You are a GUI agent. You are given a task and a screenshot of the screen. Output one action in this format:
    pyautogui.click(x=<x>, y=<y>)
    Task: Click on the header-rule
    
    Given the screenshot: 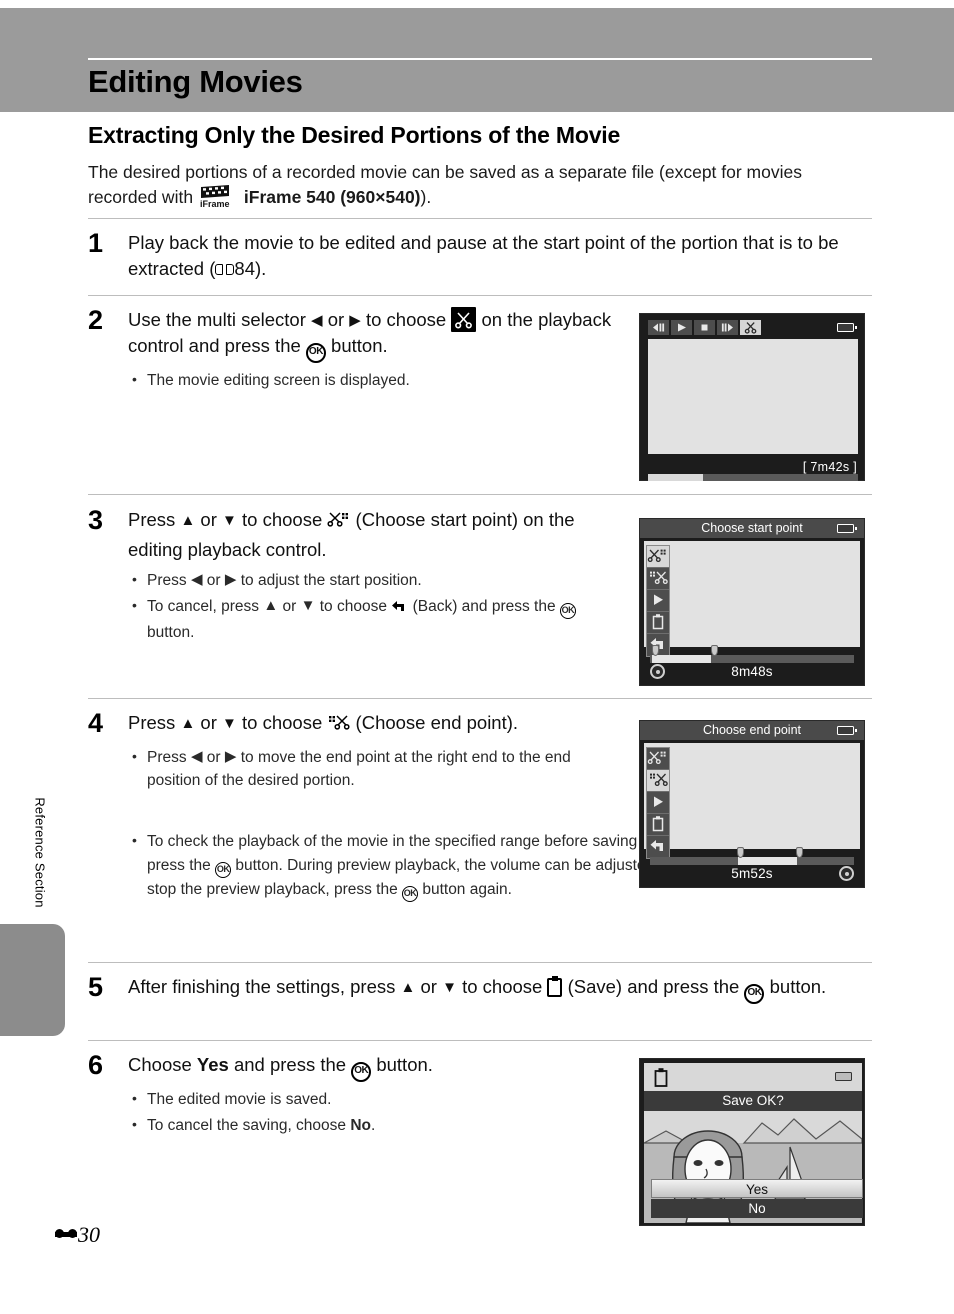 What is the action you would take?
    pyautogui.click(x=480, y=59)
    